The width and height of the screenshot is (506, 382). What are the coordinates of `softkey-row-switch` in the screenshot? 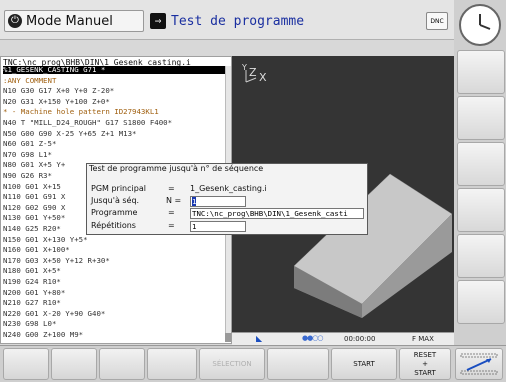 It's located at (479, 364).